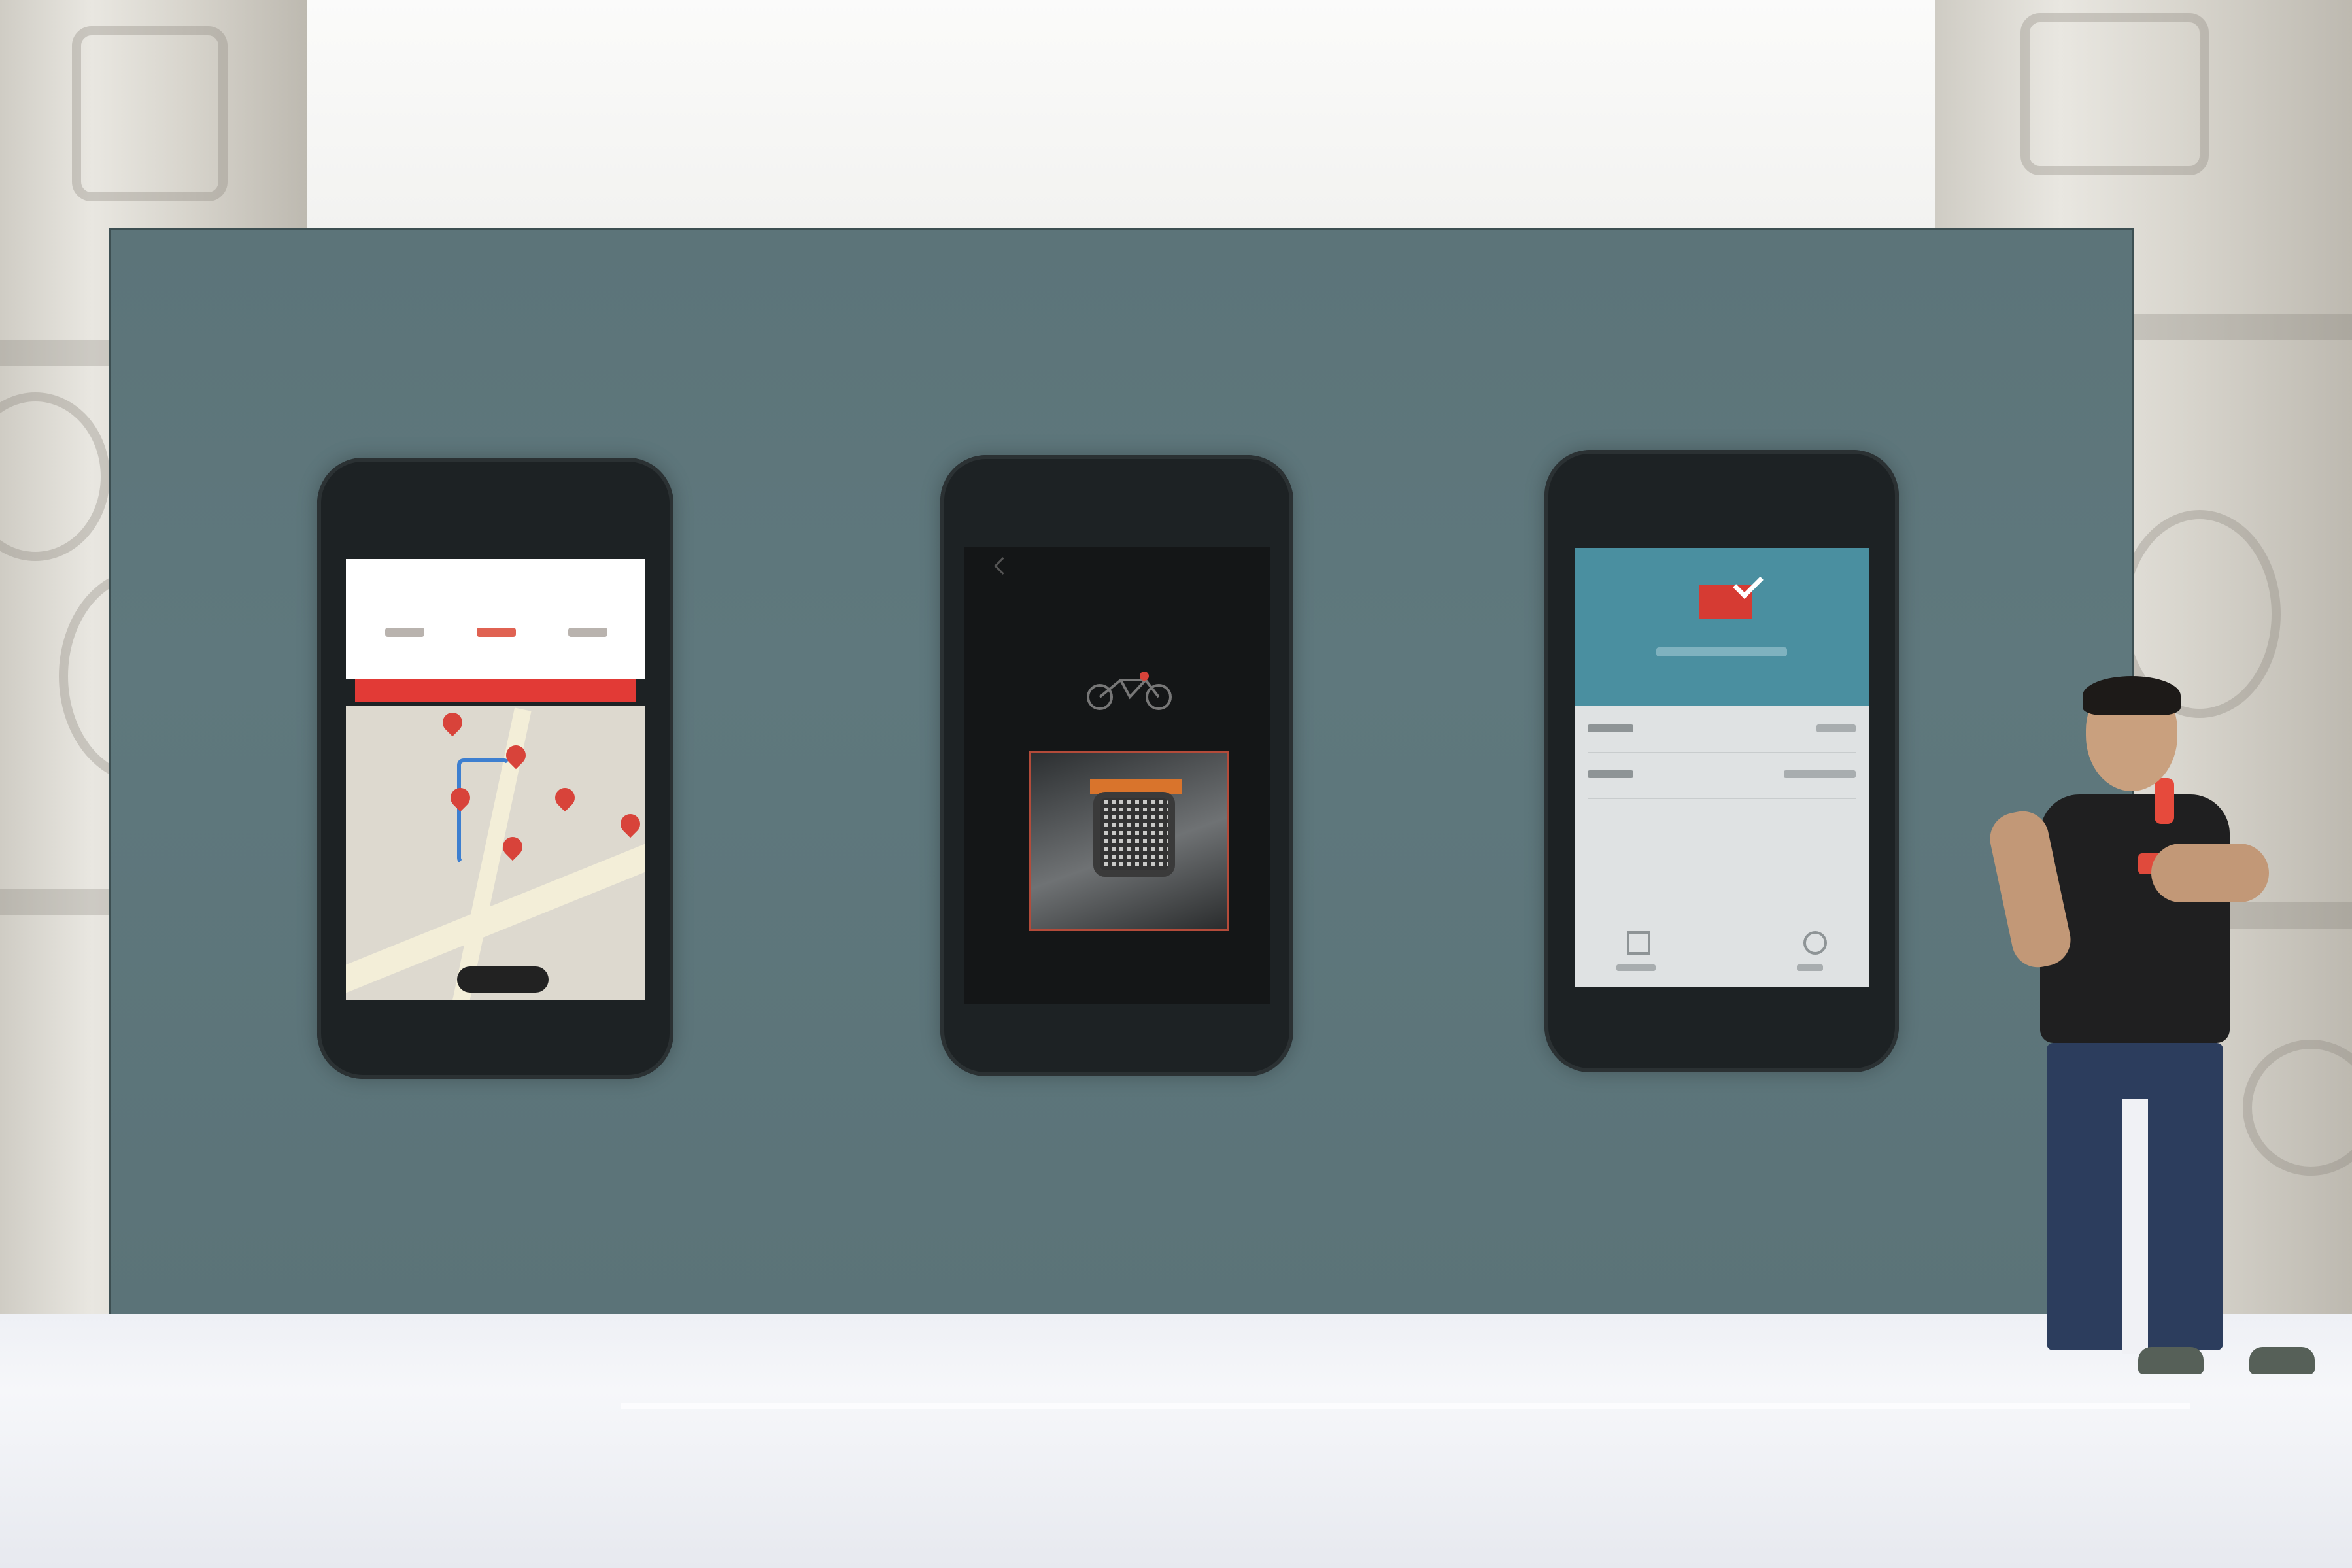  I want to click on phone-scan, so click(1116, 766).